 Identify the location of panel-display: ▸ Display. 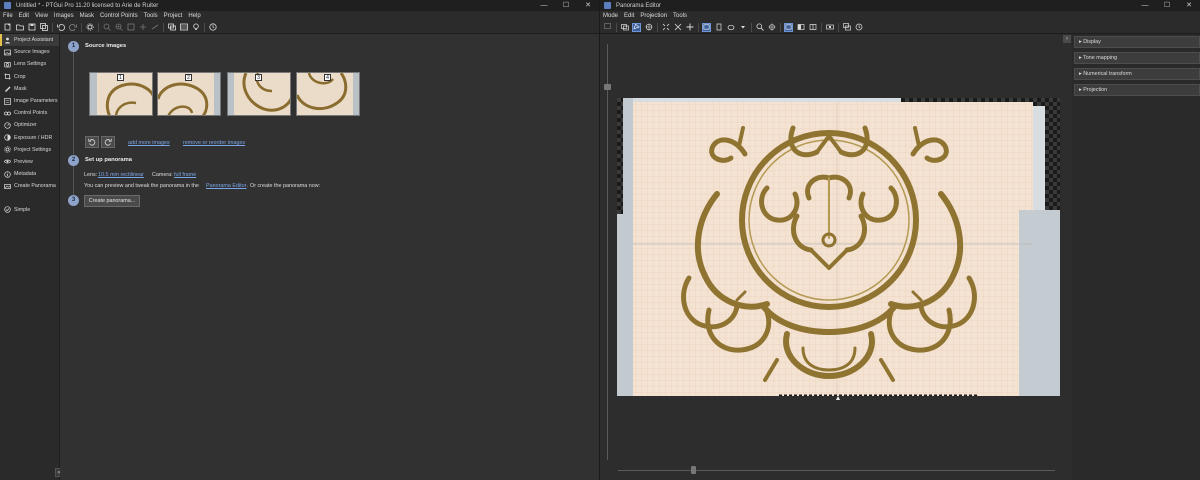
(1137, 42).